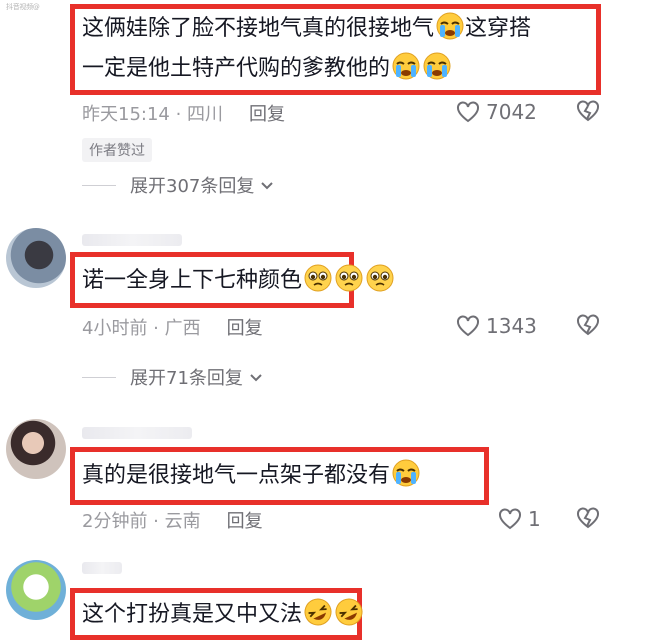 This screenshot has height=640, width=651. What do you see at coordinates (117, 150) in the screenshot?
I see `author-liked-tag: 作者赞过` at bounding box center [117, 150].